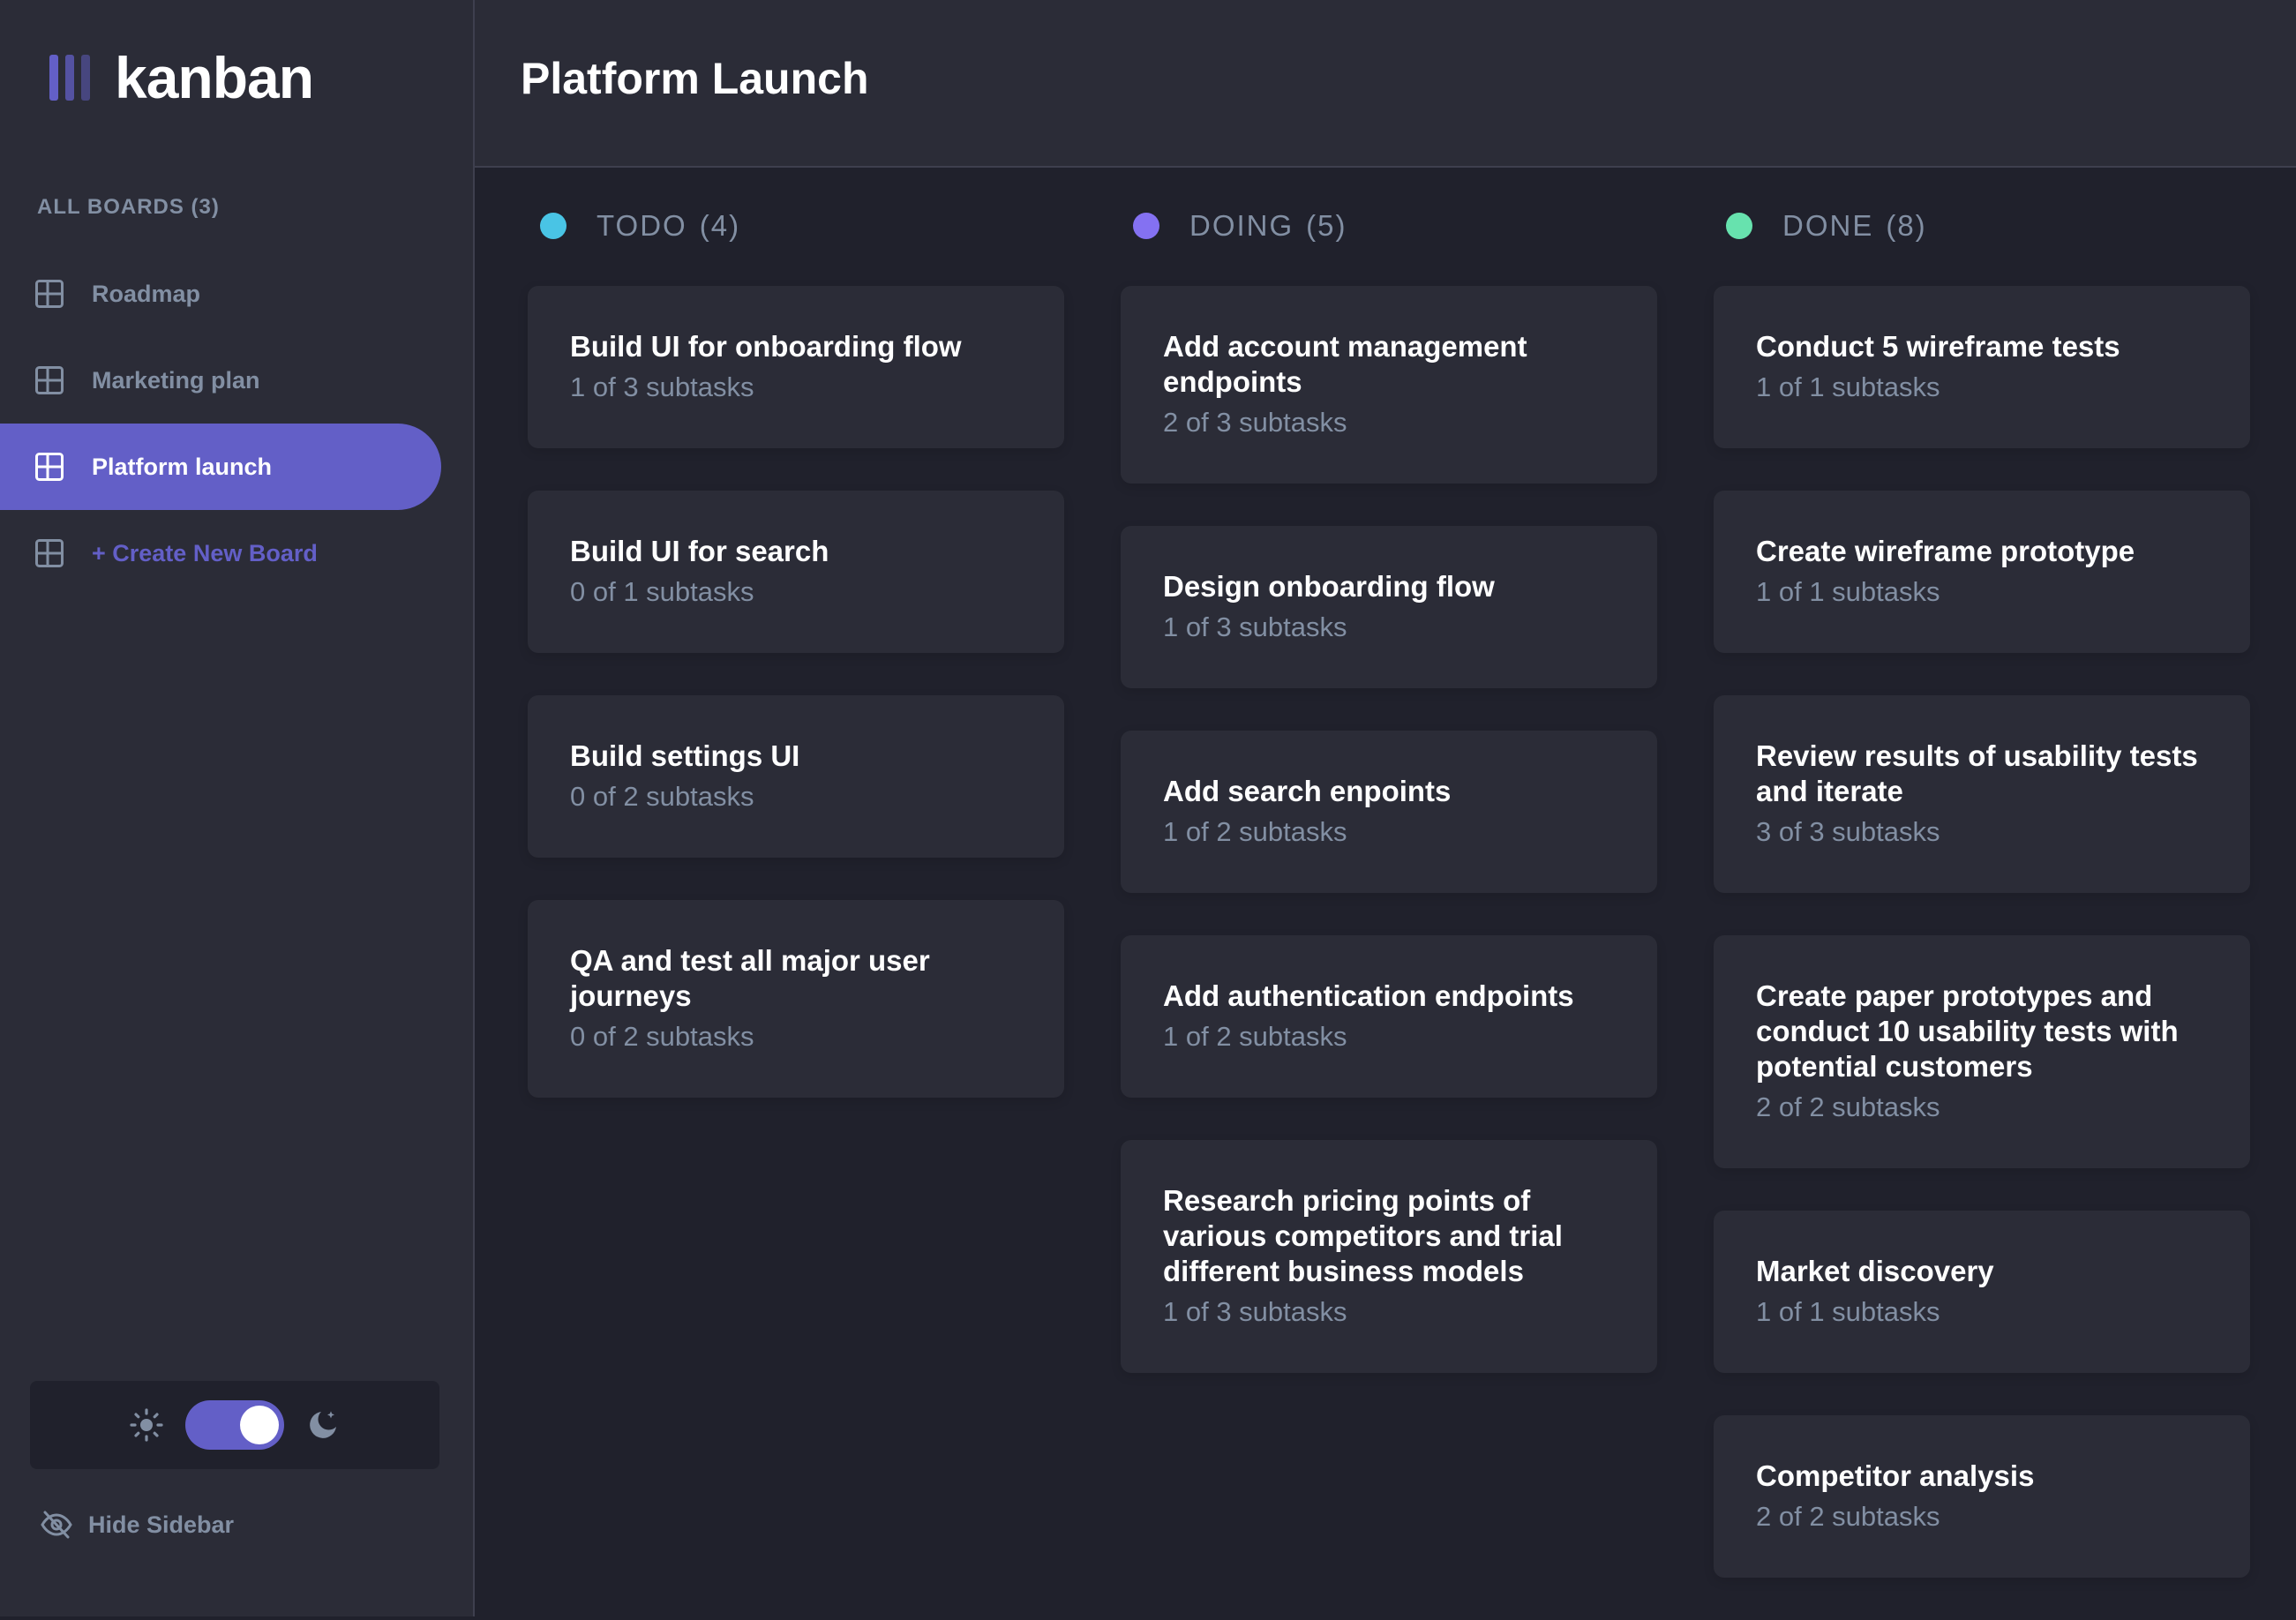 The width and height of the screenshot is (2296, 1620). Describe the element at coordinates (1906, 225) in the screenshot. I see `column-count: (8)` at that location.